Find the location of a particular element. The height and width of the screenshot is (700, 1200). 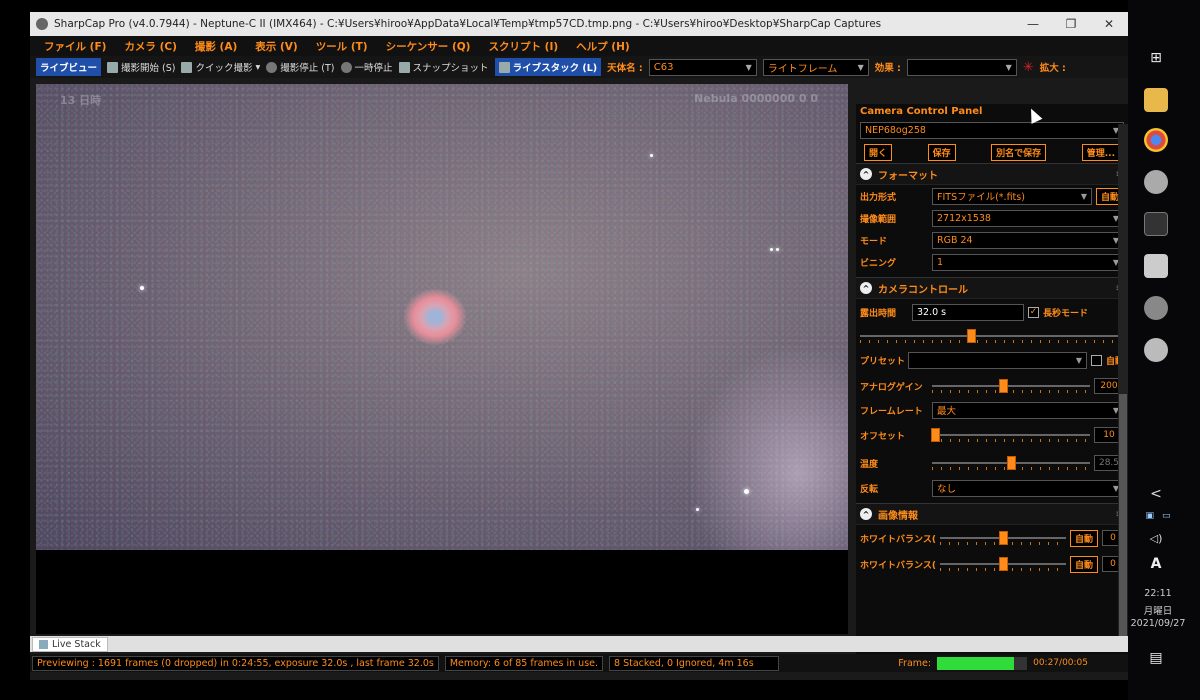

target-name-input: C63 ▼ is located at coordinates (702, 67).